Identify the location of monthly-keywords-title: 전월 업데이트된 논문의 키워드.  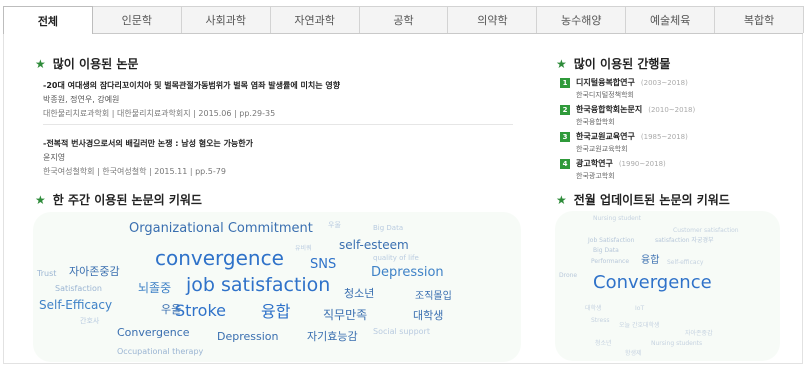
(651, 200).